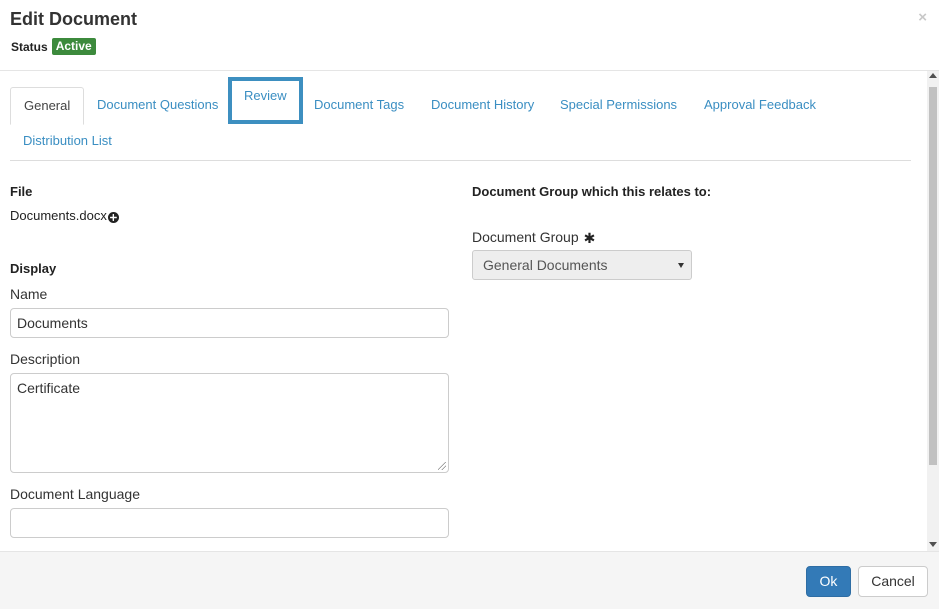 Image resolution: width=939 pixels, height=609 pixels. Describe the element at coordinates (265, 100) in the screenshot. I see `tab-review: Review` at that location.